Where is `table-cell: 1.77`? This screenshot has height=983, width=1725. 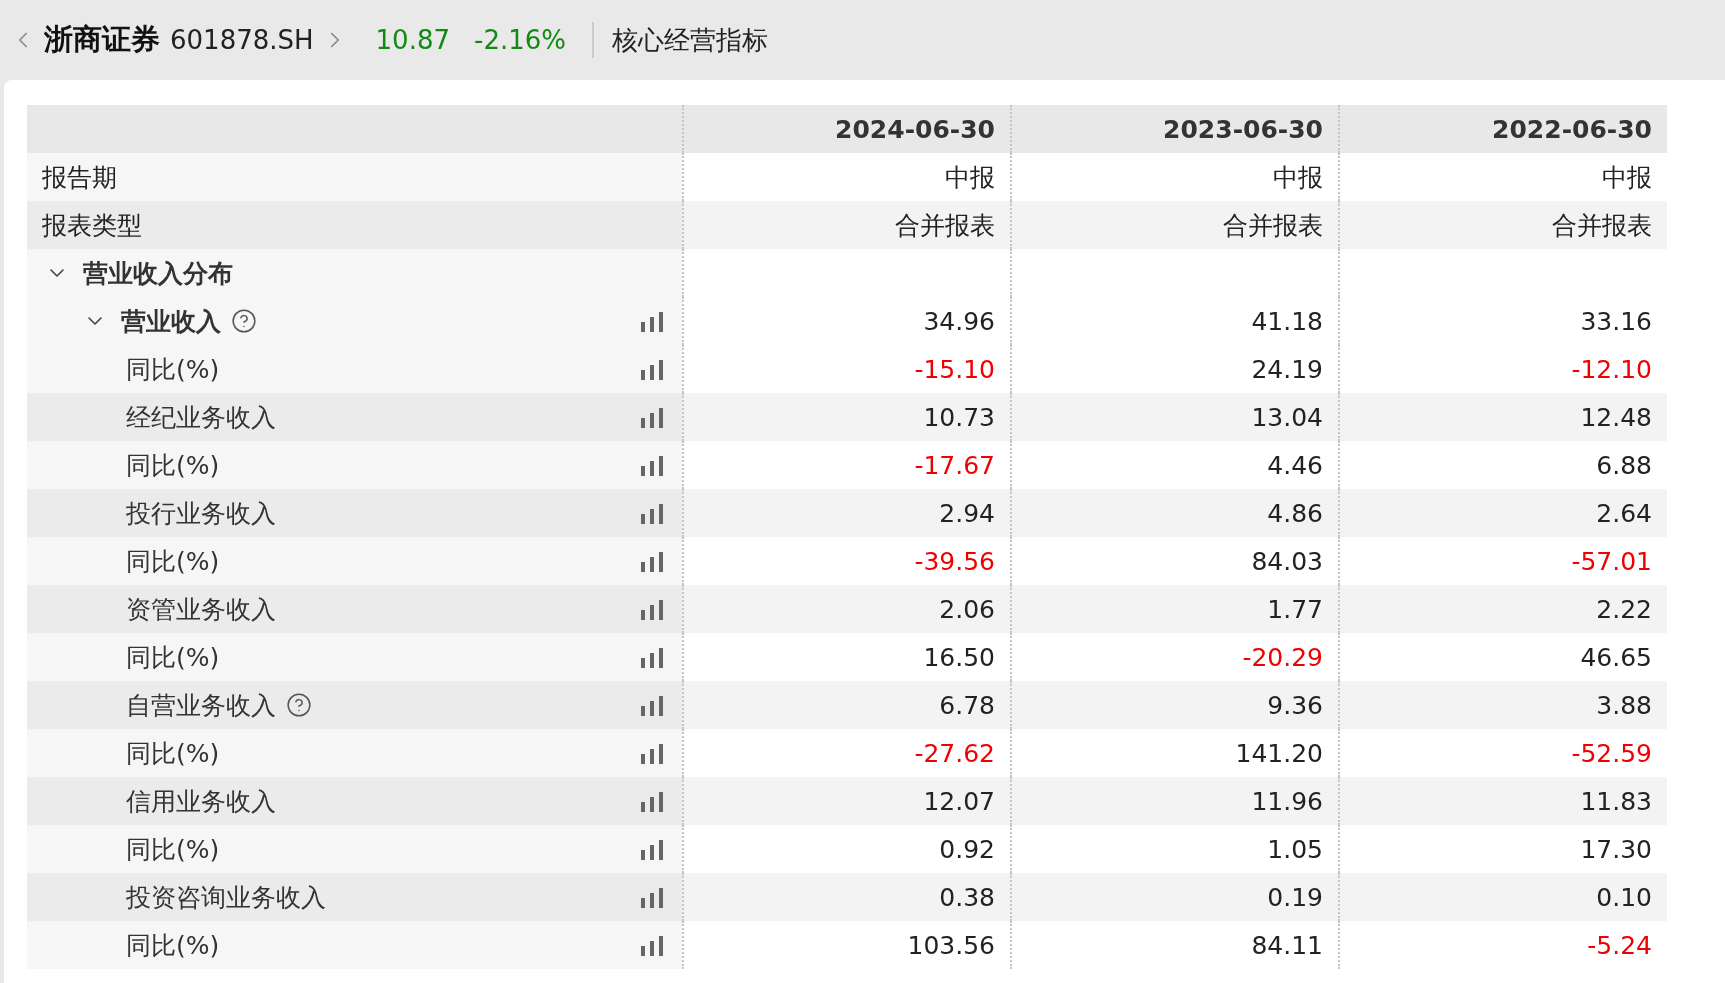
table-cell: 1.77 is located at coordinates (1174, 609).